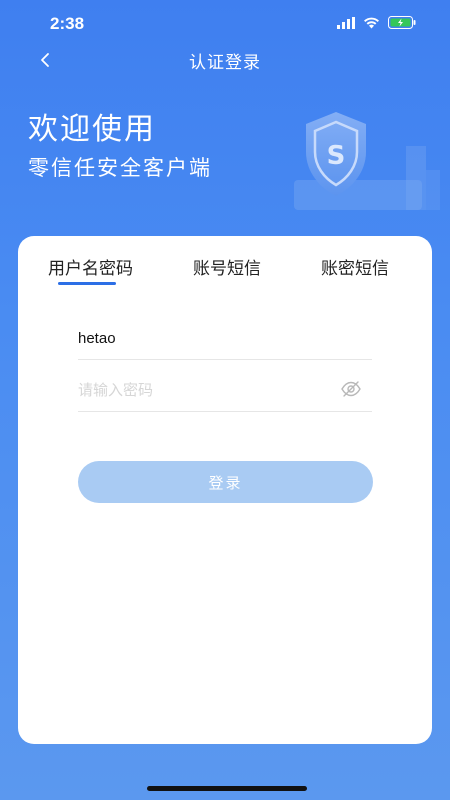 Image resolution: width=450 pixels, height=800 pixels. Describe the element at coordinates (227, 788) in the screenshot. I see `home-indicator` at that location.